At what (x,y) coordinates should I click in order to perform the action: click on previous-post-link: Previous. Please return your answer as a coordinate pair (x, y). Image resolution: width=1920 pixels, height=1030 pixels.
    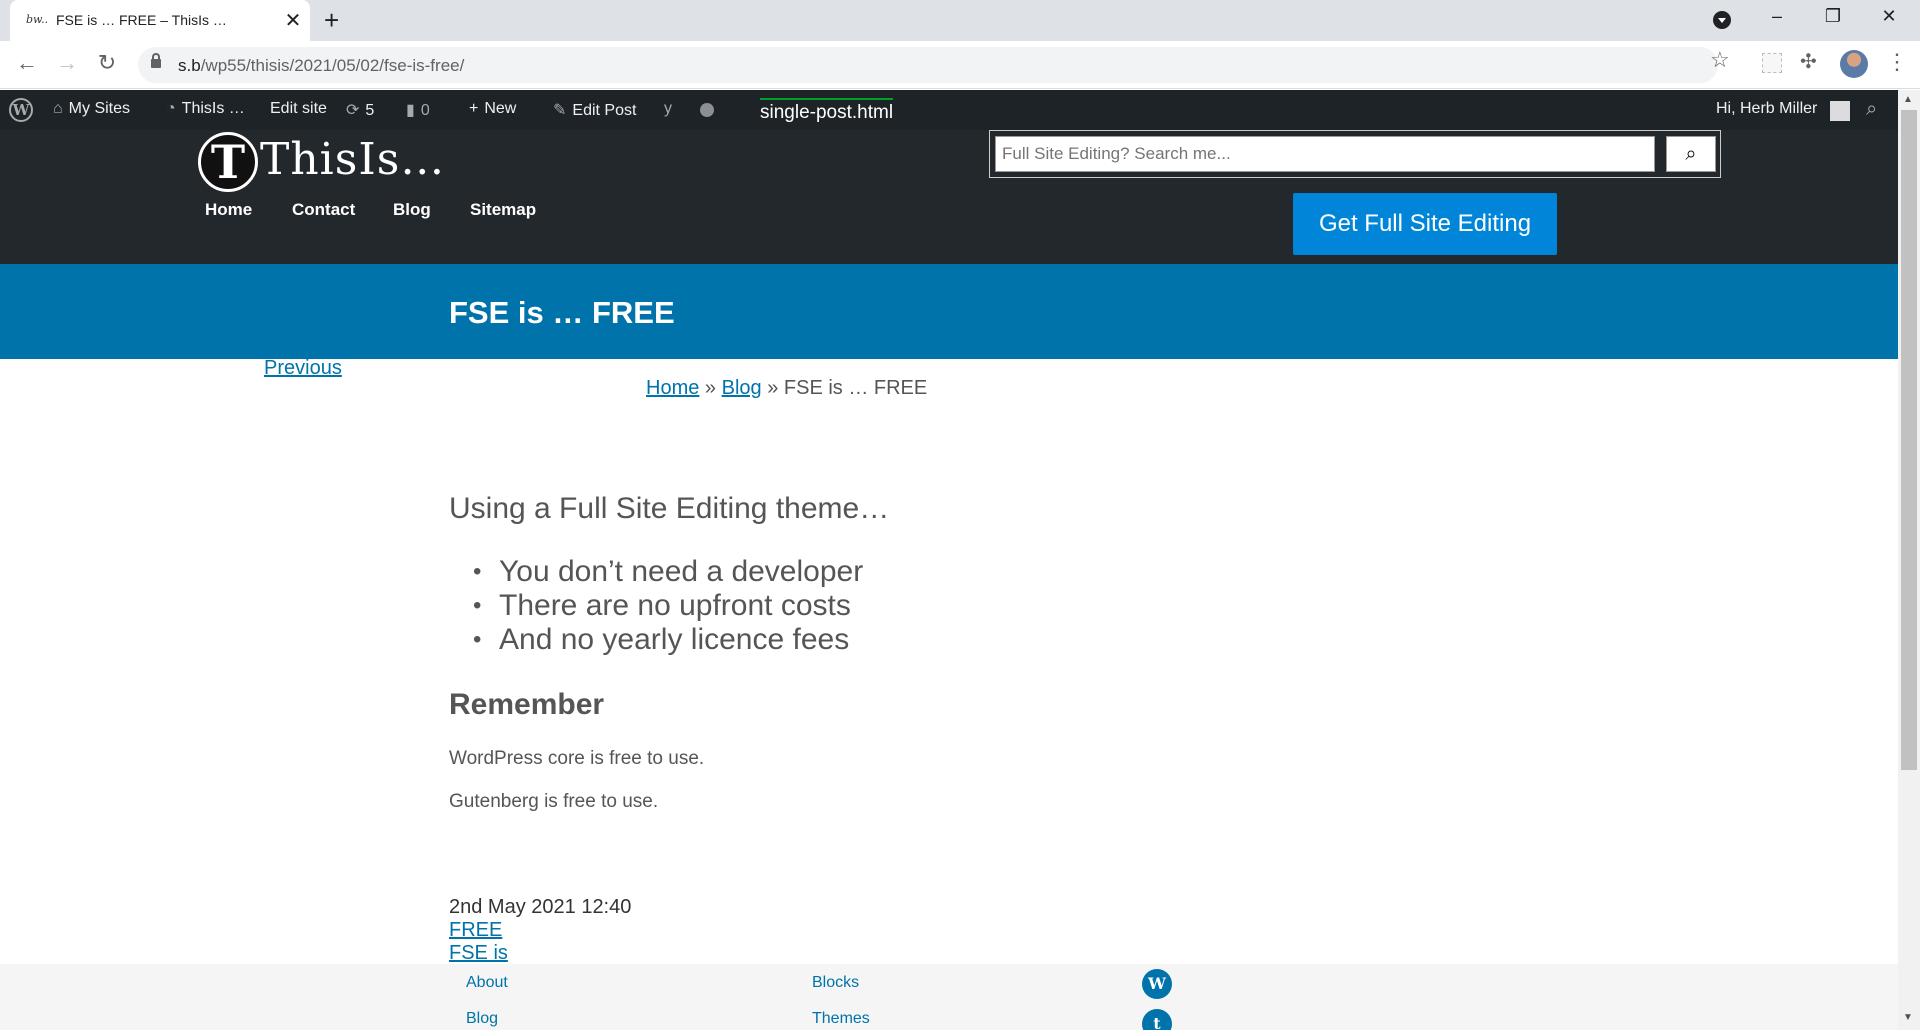
    Looking at the image, I should click on (303, 368).